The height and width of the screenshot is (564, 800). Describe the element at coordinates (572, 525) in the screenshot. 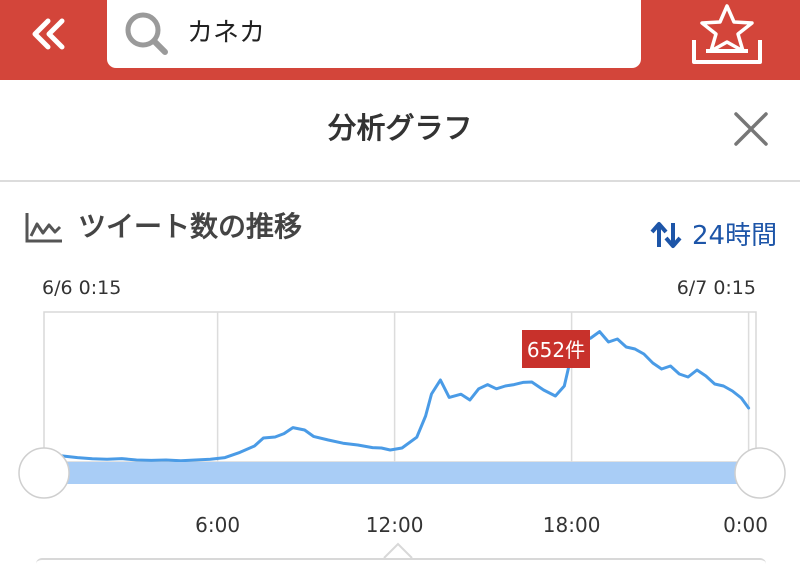

I see `x-tick-label: 18:00` at that location.